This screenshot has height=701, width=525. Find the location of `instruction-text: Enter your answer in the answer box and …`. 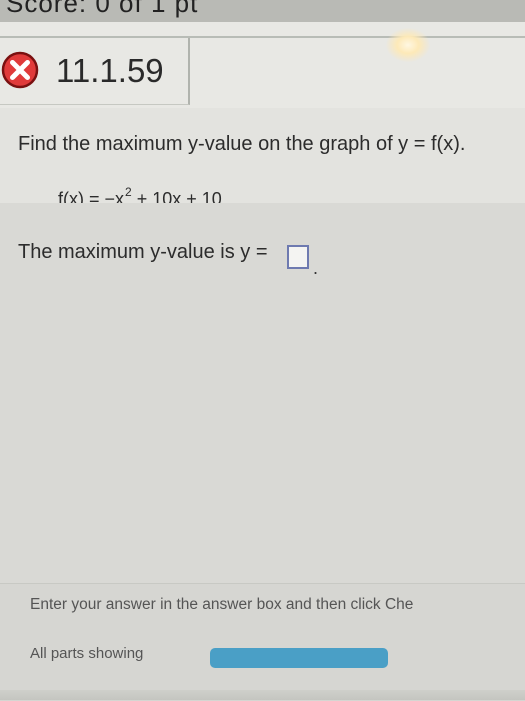

instruction-text: Enter your answer in the answer box and … is located at coordinates (222, 604).